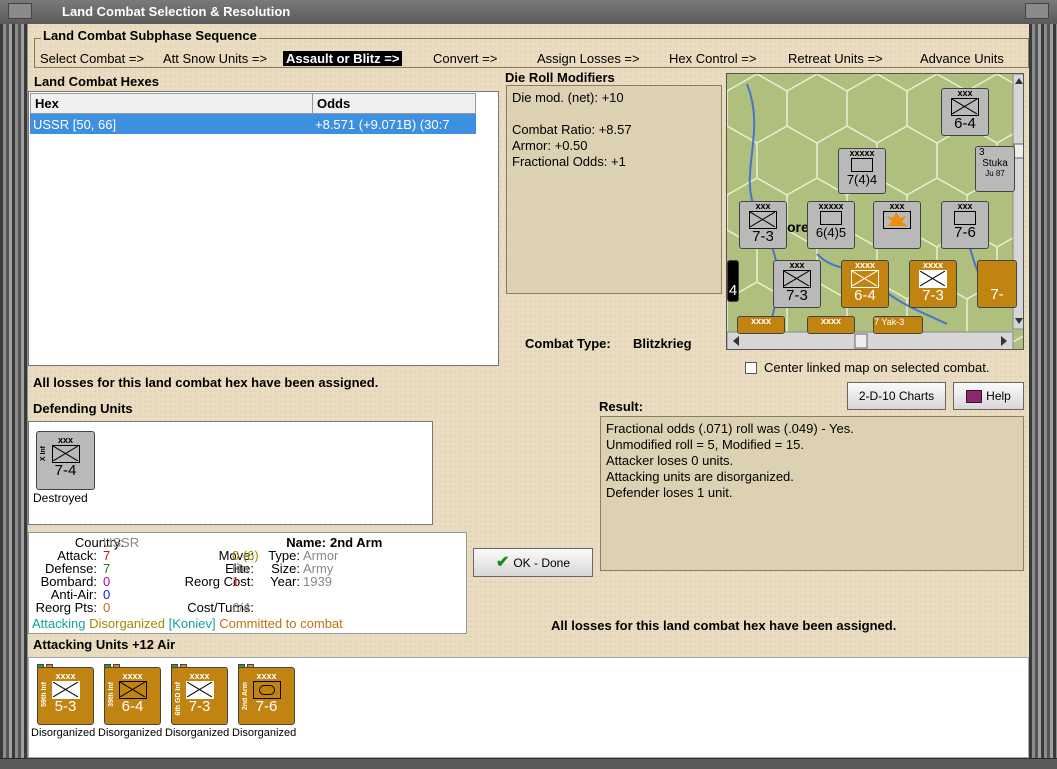  Describe the element at coordinates (568, 97) in the screenshot. I see `modifier-line: Die mod. (net): +10` at that location.